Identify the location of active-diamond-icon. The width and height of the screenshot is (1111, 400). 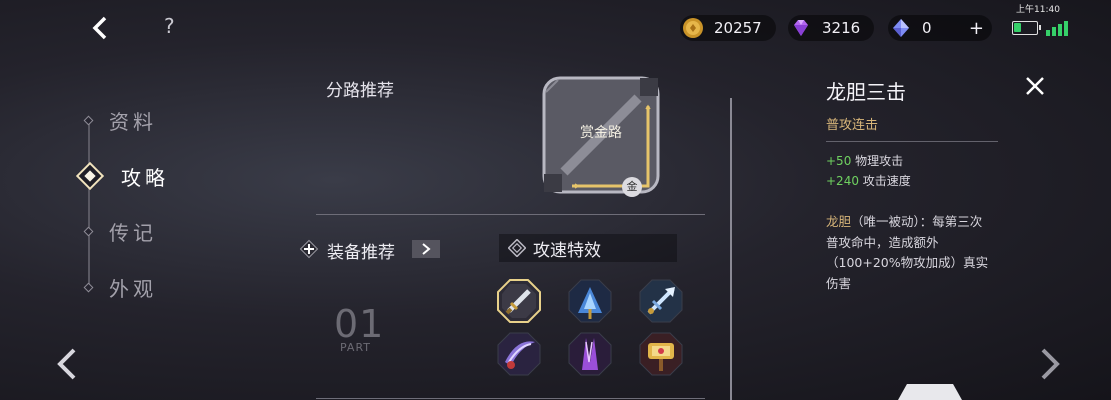
(90, 176).